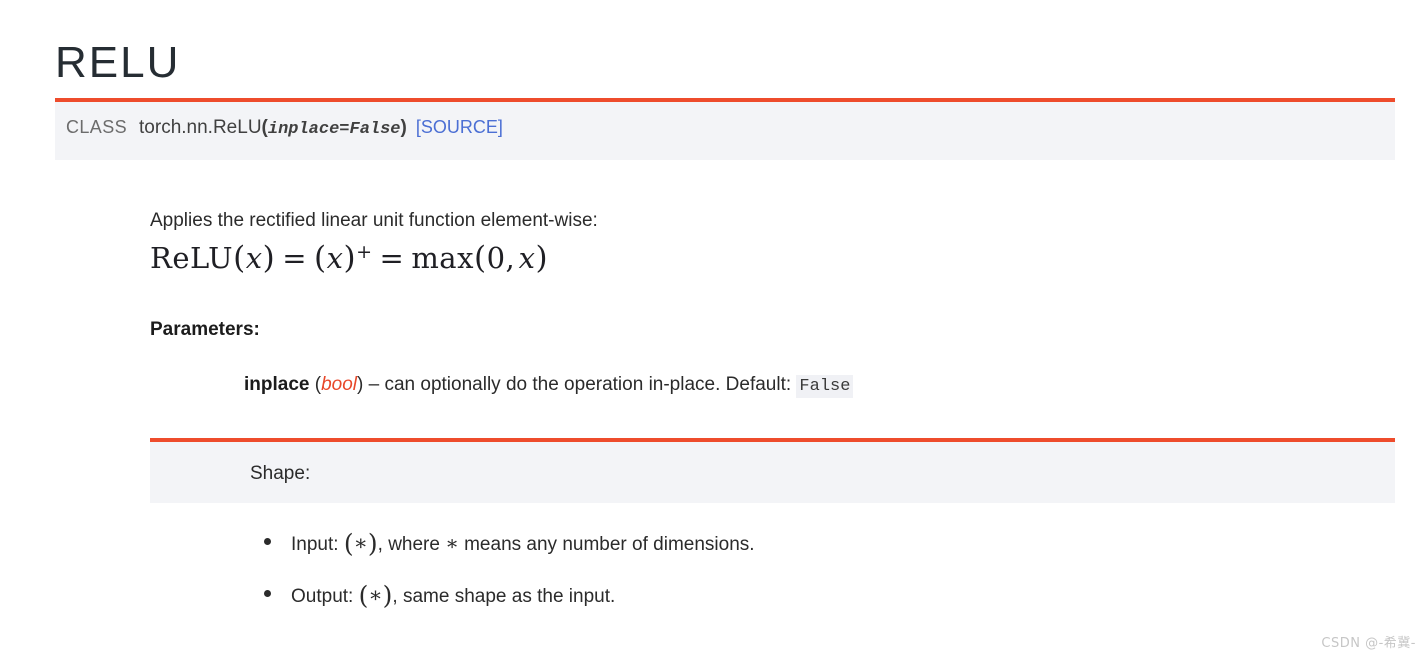 This screenshot has height=659, width=1428. I want to click on class-keyword-label: CLASS, so click(97, 127).